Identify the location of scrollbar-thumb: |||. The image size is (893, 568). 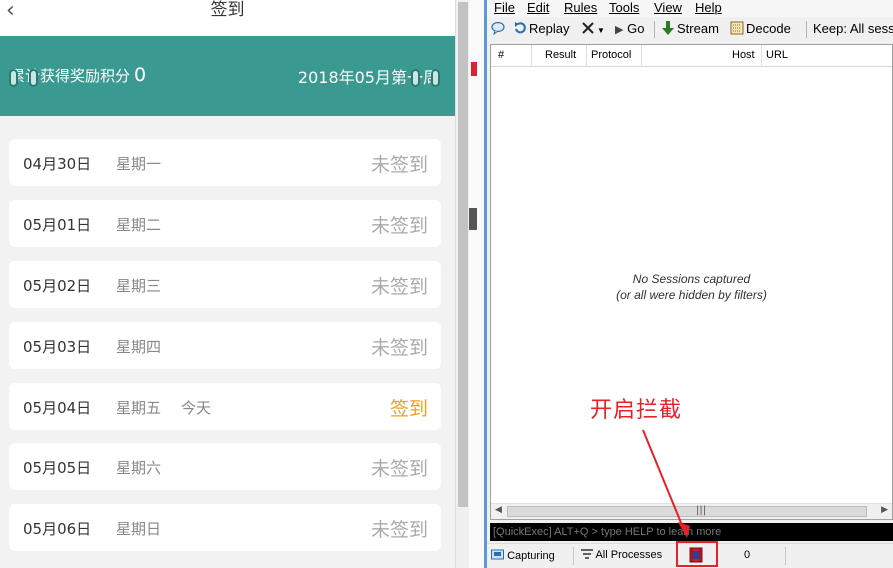
(687, 511).